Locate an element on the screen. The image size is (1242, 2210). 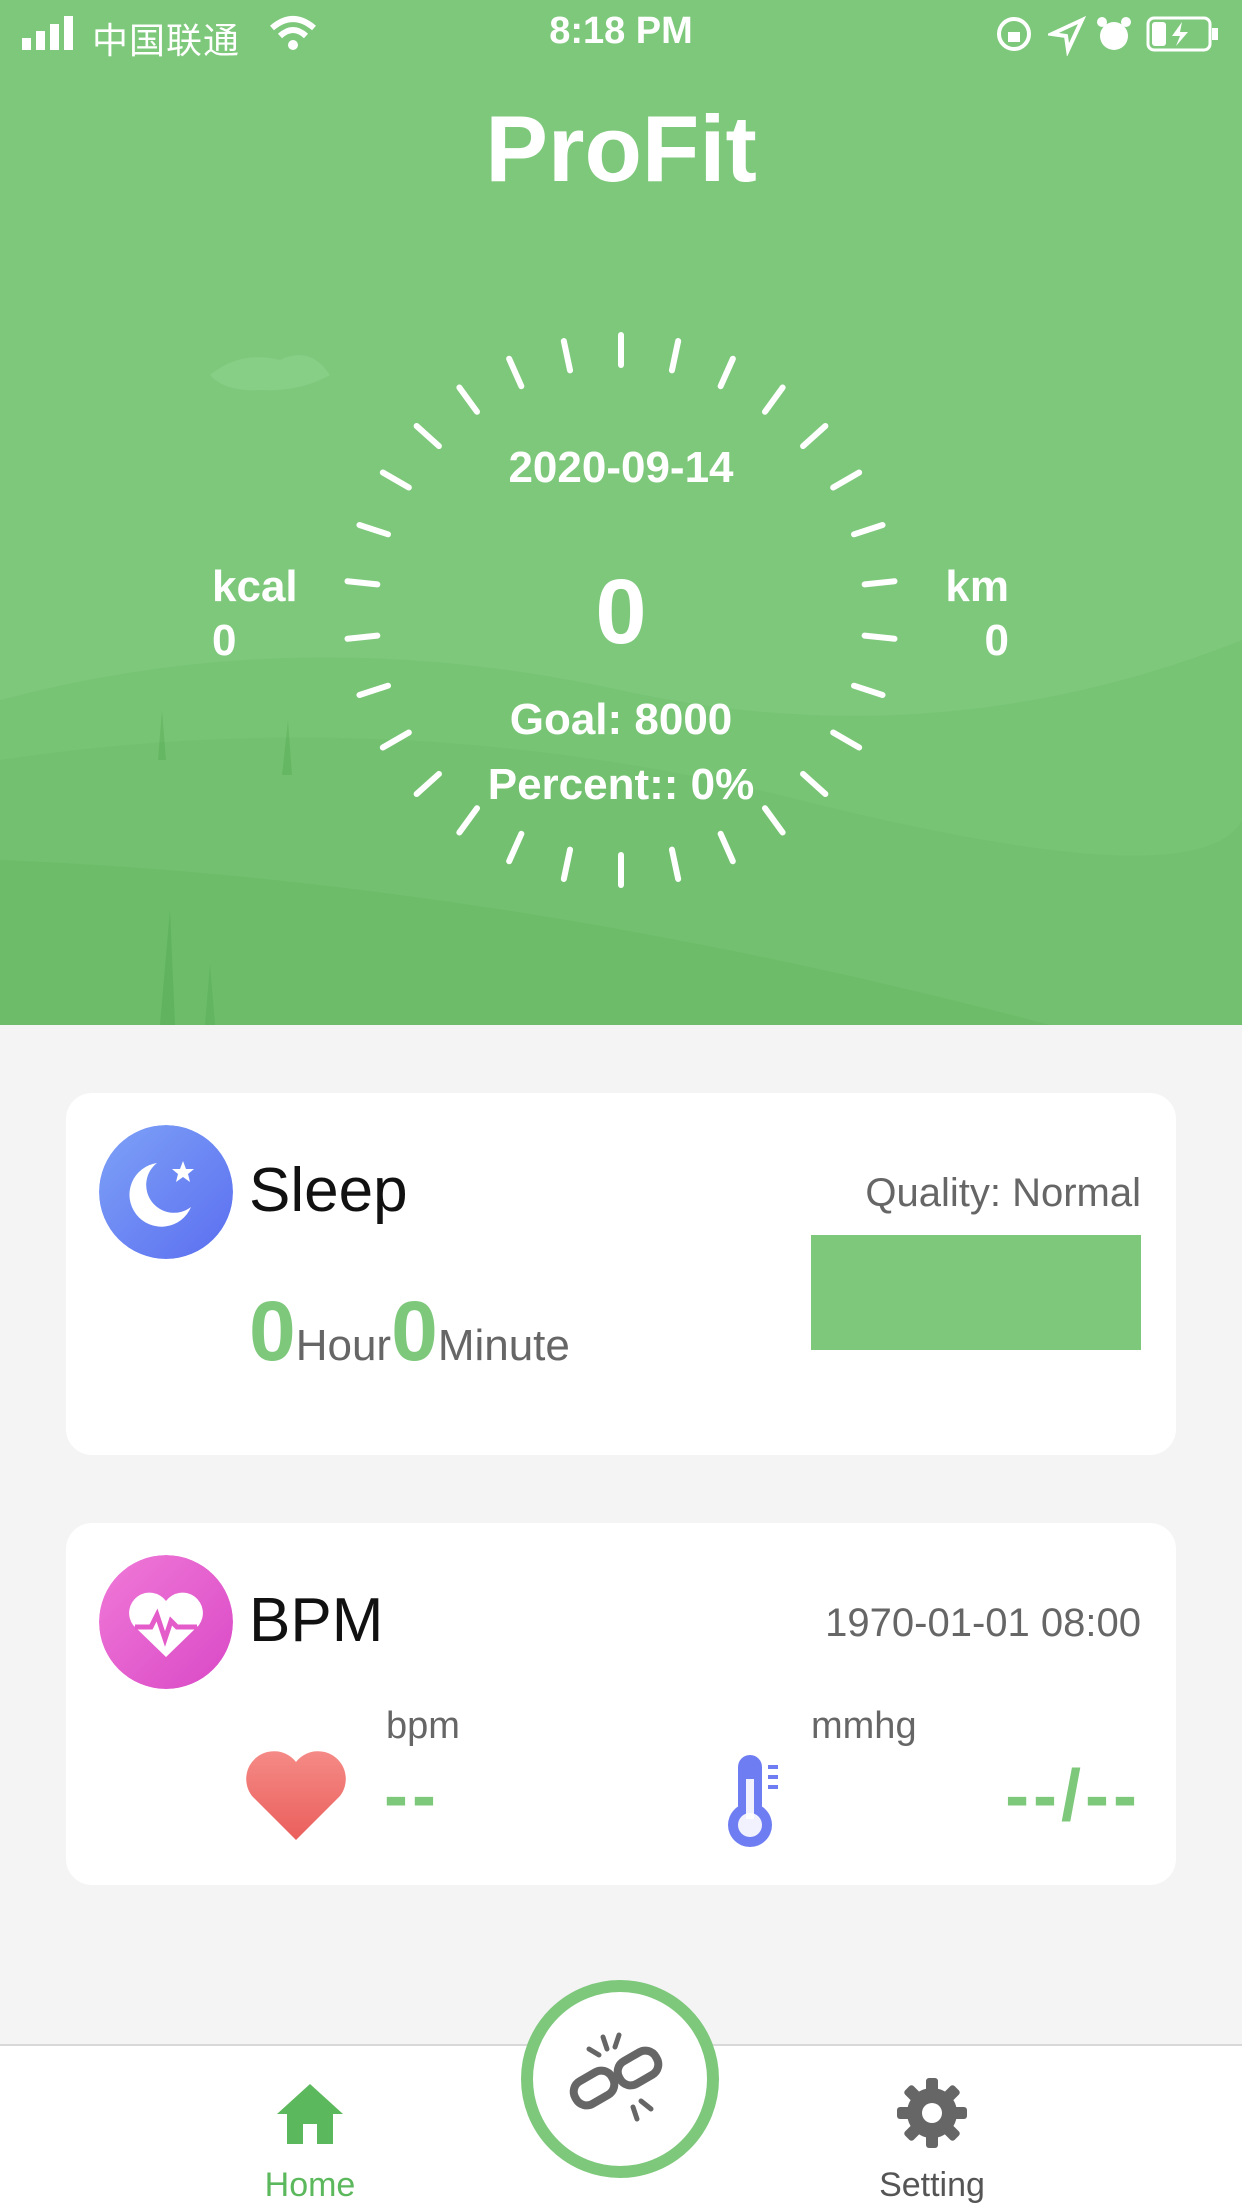
home-icon is located at coordinates (310, 2114).